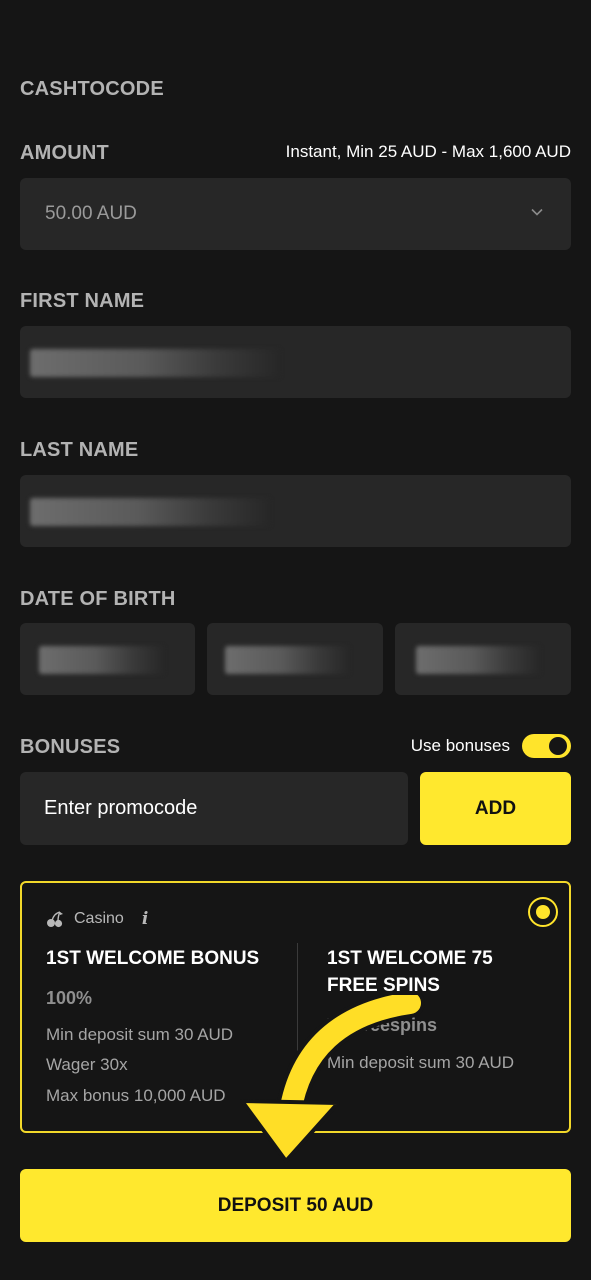 This screenshot has width=591, height=1280. Describe the element at coordinates (70, 747) in the screenshot. I see `bonuses-label: BONUSES` at that location.